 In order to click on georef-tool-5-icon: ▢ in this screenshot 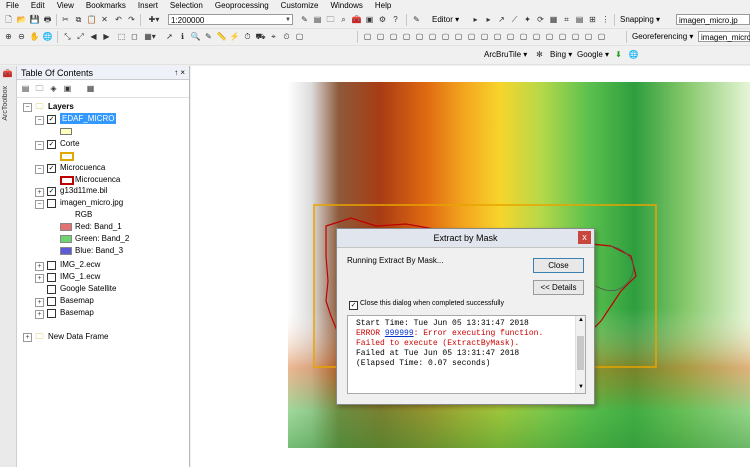, I will do `click(419, 36)`.